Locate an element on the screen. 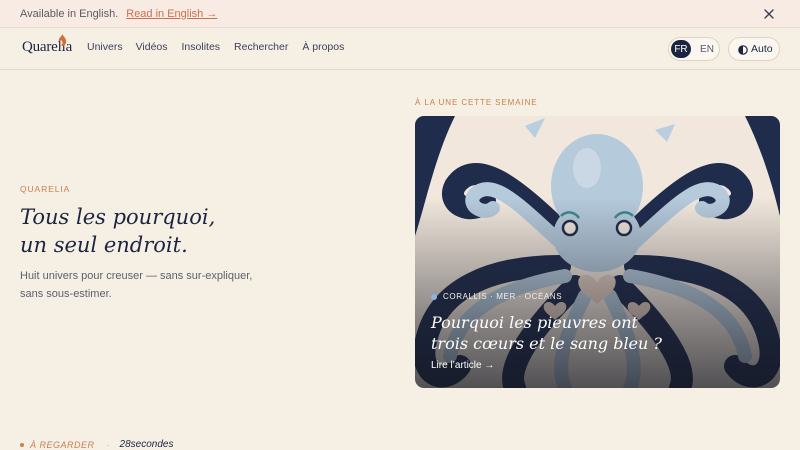 This screenshot has width=800, height=450. theme-toggle-button: Auto is located at coordinates (754, 49).